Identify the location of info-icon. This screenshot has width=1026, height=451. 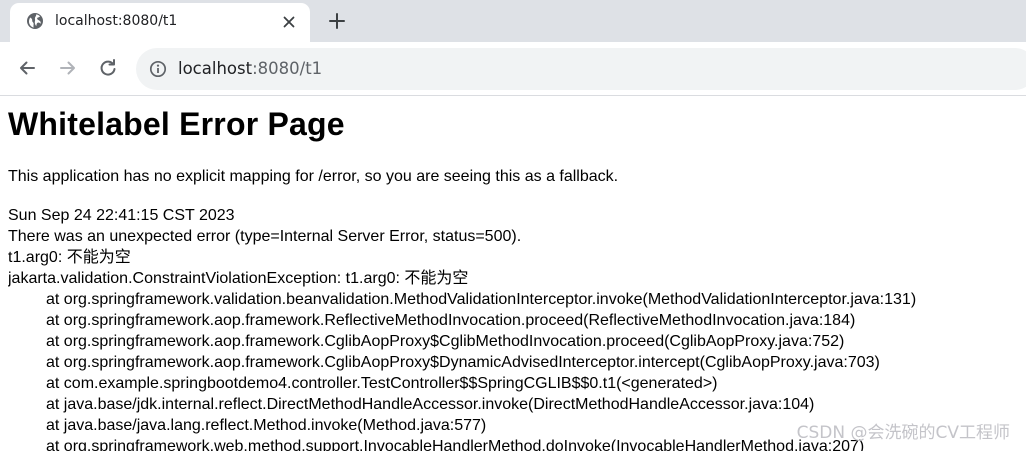
(158, 69).